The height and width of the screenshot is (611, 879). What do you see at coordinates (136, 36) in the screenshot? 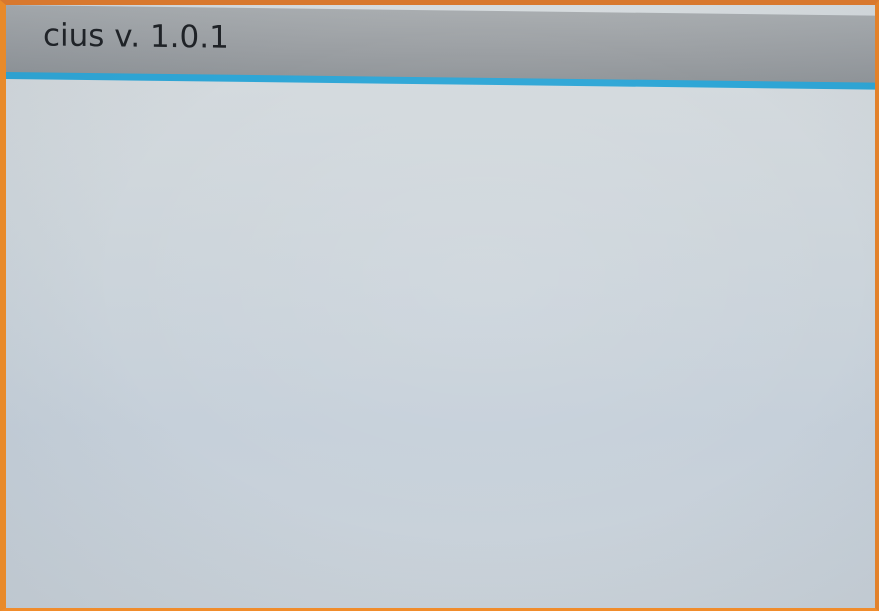
I see `app-title: cius v. 1.0.1` at bounding box center [136, 36].